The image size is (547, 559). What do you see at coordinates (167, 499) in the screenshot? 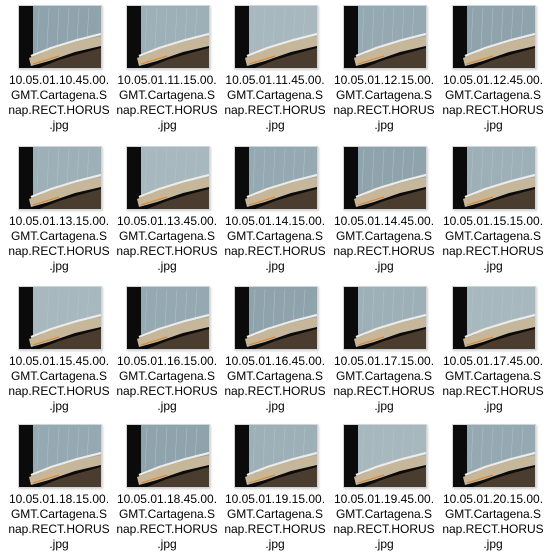
I see `file-name-line: 10.05.01.18.45.00.` at bounding box center [167, 499].